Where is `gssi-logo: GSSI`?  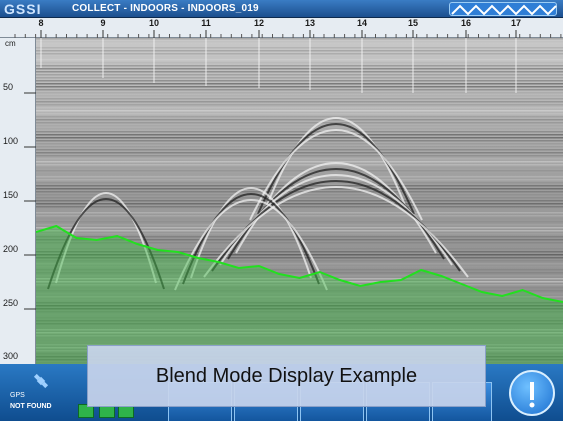 gssi-logo: GSSI is located at coordinates (23, 9).